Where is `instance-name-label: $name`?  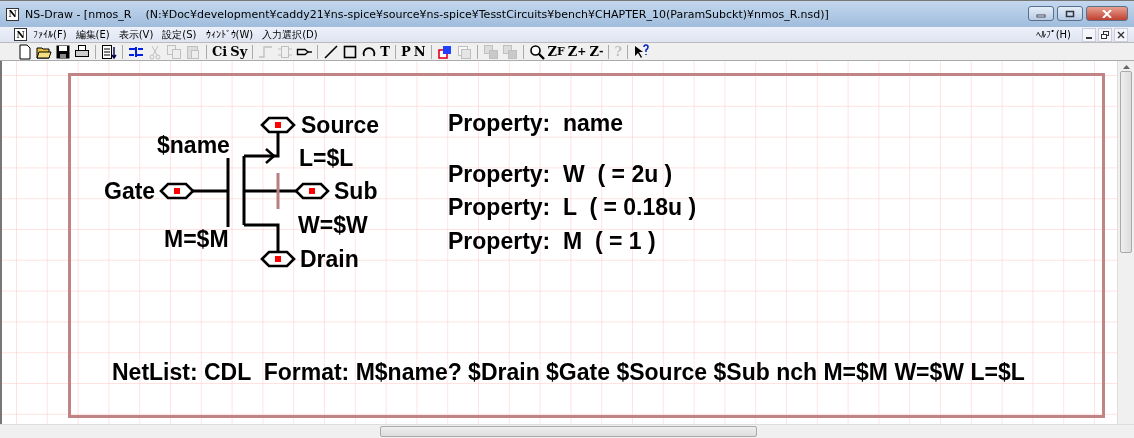 instance-name-label: $name is located at coordinates (193, 145).